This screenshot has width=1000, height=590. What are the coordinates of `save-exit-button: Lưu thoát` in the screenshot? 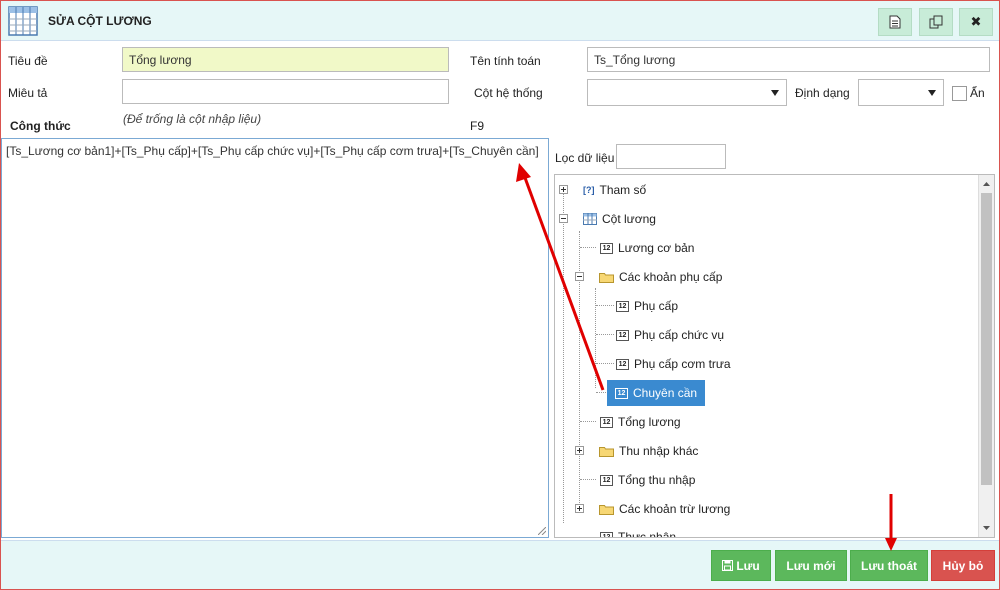 It's located at (889, 565).